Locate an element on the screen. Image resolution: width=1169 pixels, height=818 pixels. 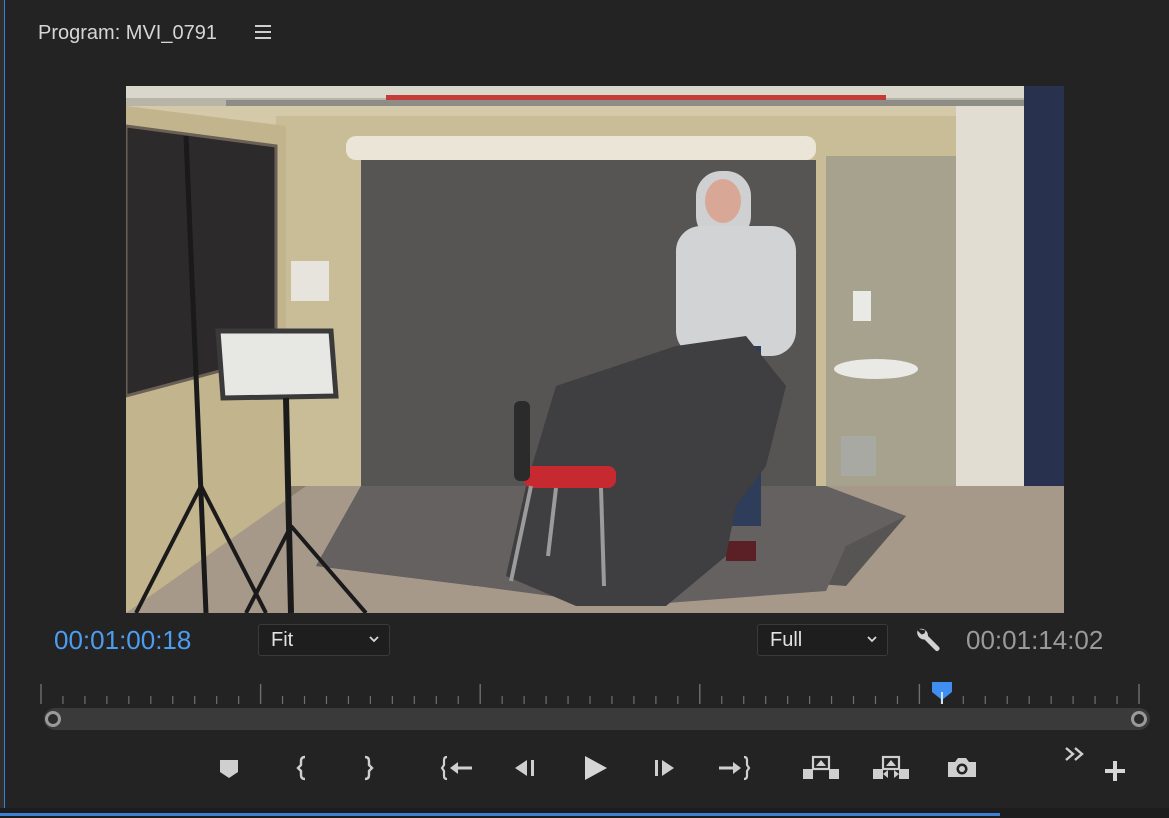
camera-icon is located at coordinates (962, 767).